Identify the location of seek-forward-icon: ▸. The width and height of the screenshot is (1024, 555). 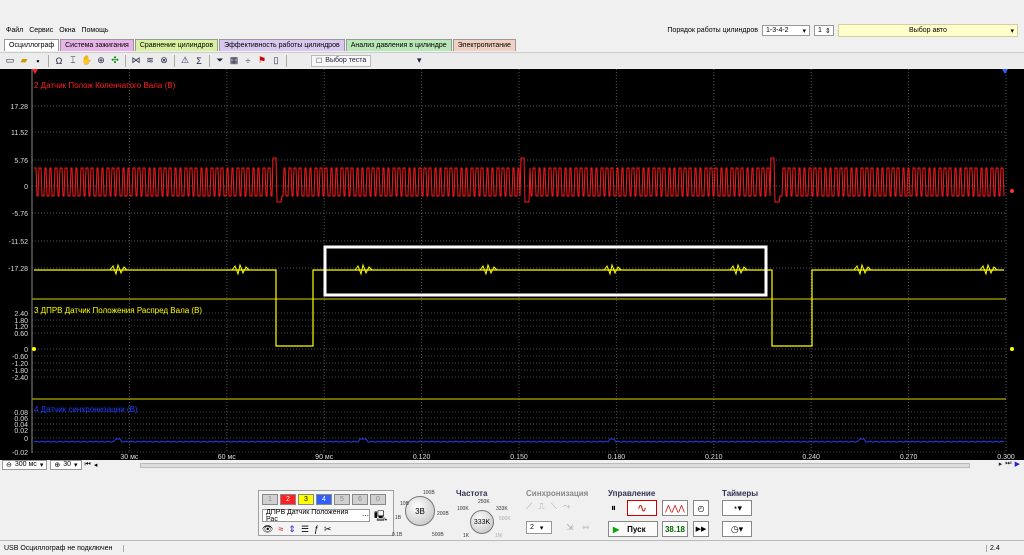
(1001, 464).